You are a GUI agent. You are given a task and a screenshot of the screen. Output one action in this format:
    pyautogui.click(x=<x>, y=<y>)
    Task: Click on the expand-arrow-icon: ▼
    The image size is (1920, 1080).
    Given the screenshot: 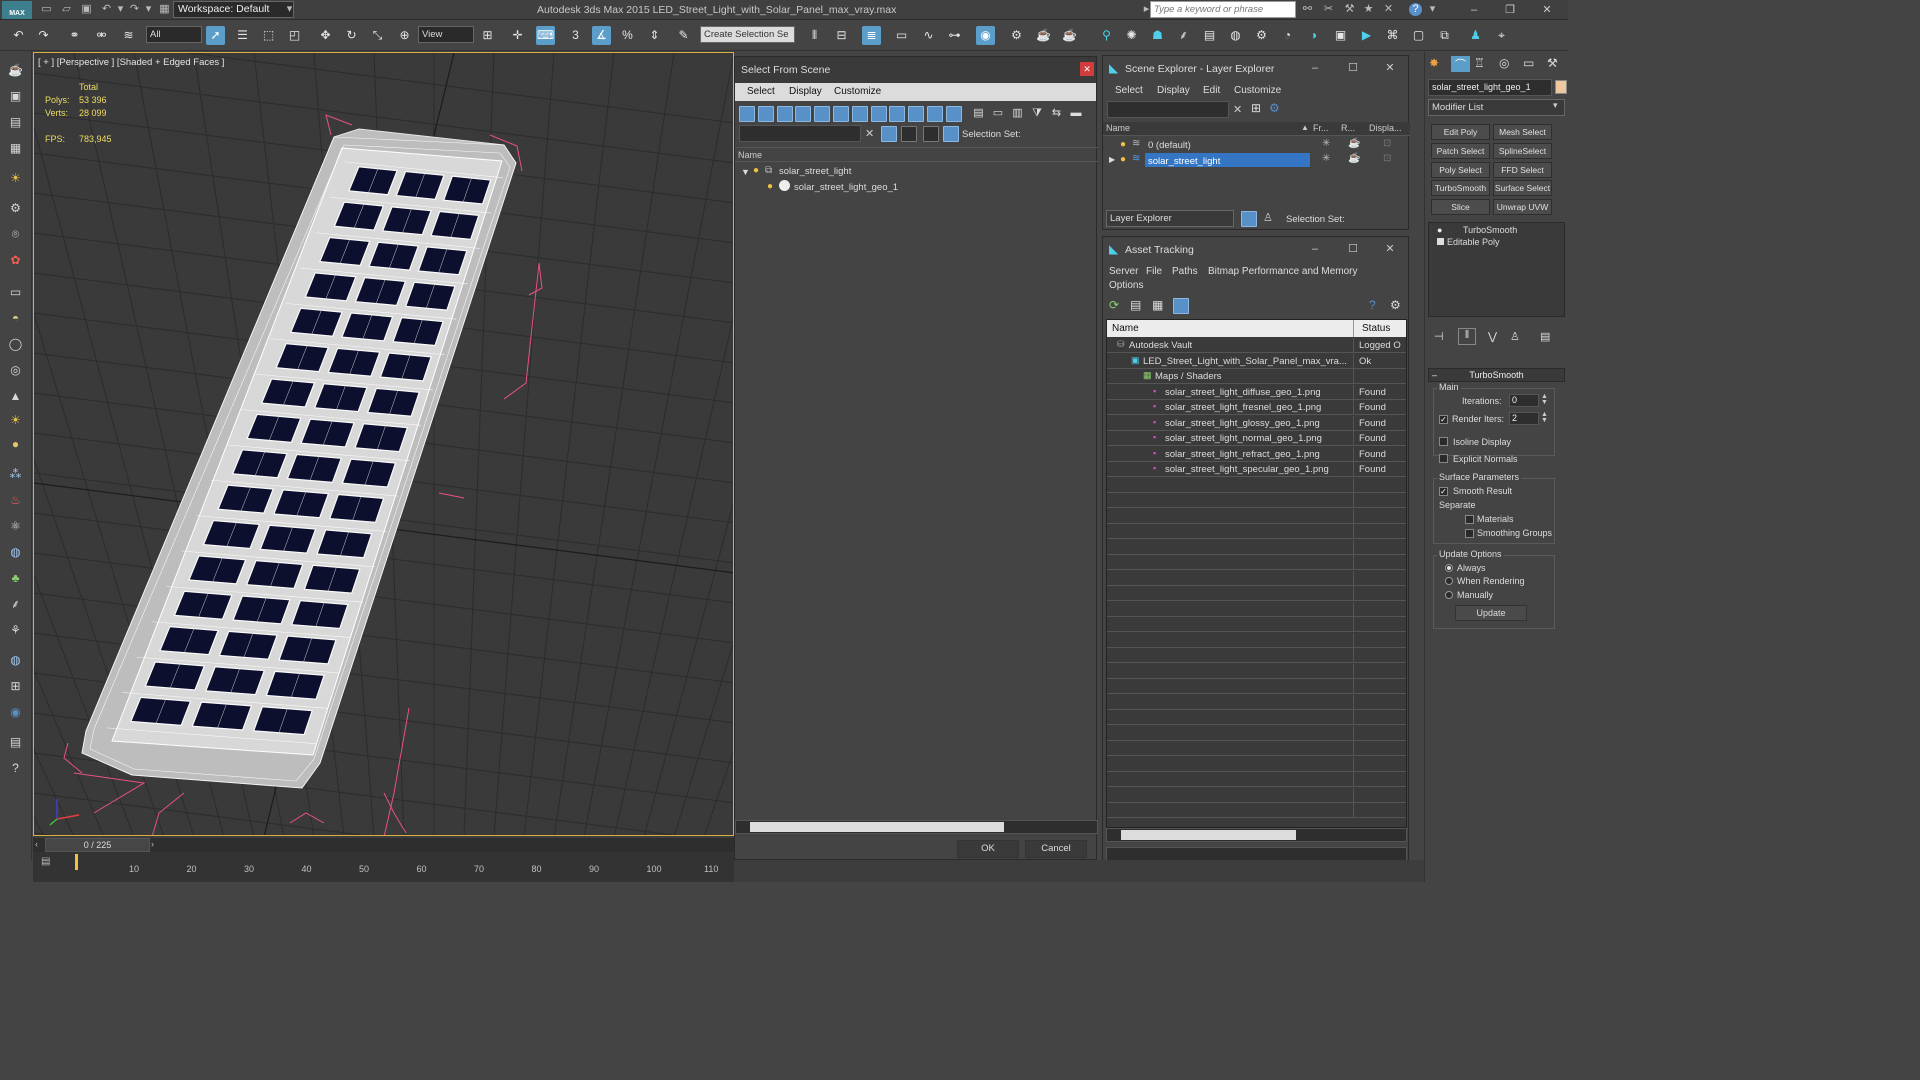 What is the action you would take?
    pyautogui.click(x=745, y=172)
    